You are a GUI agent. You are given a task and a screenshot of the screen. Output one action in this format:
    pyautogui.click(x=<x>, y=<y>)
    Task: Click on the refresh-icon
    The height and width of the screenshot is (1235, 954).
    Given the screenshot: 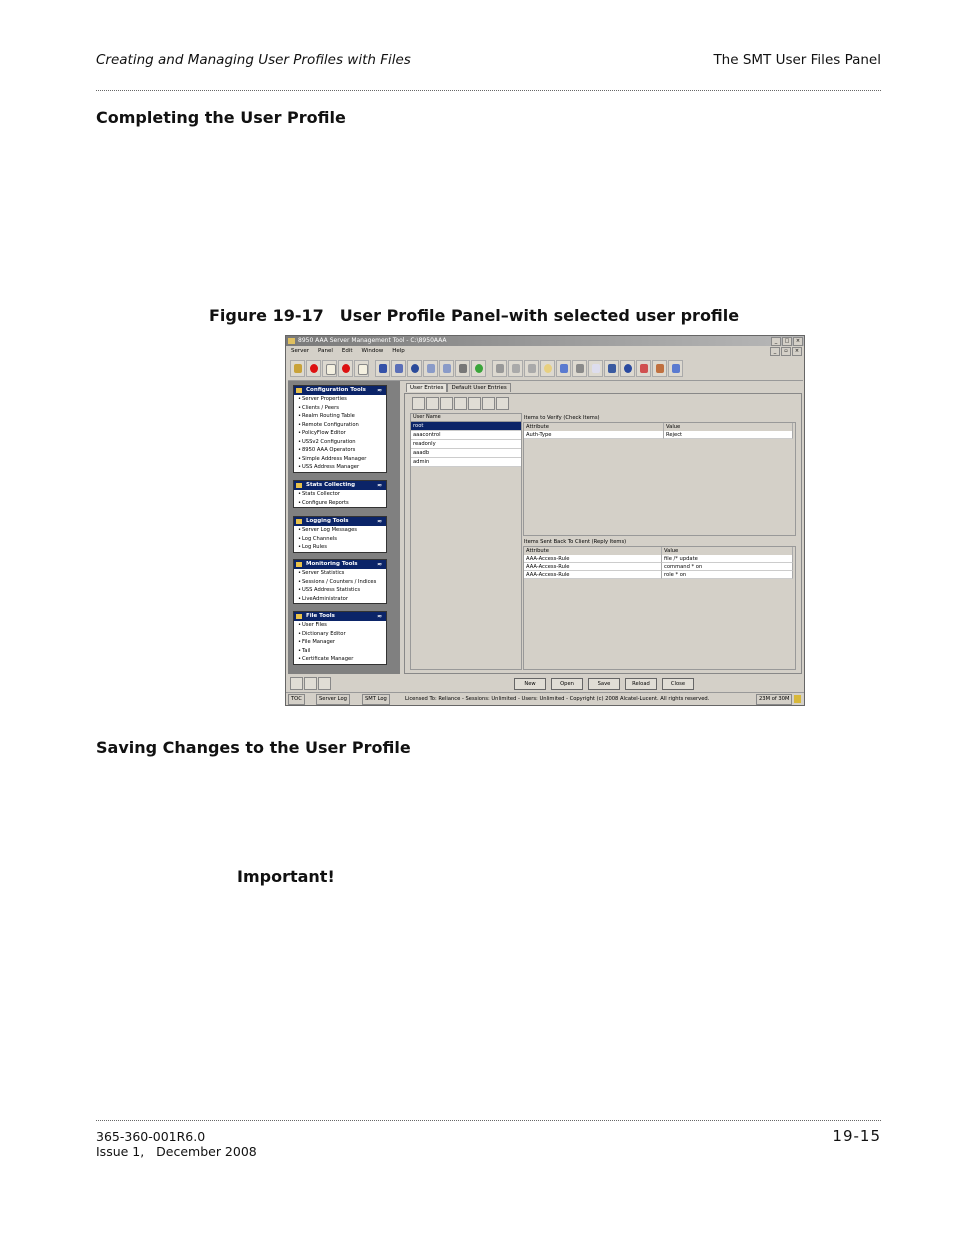 What is the action you would take?
    pyautogui.click(x=414, y=368)
    